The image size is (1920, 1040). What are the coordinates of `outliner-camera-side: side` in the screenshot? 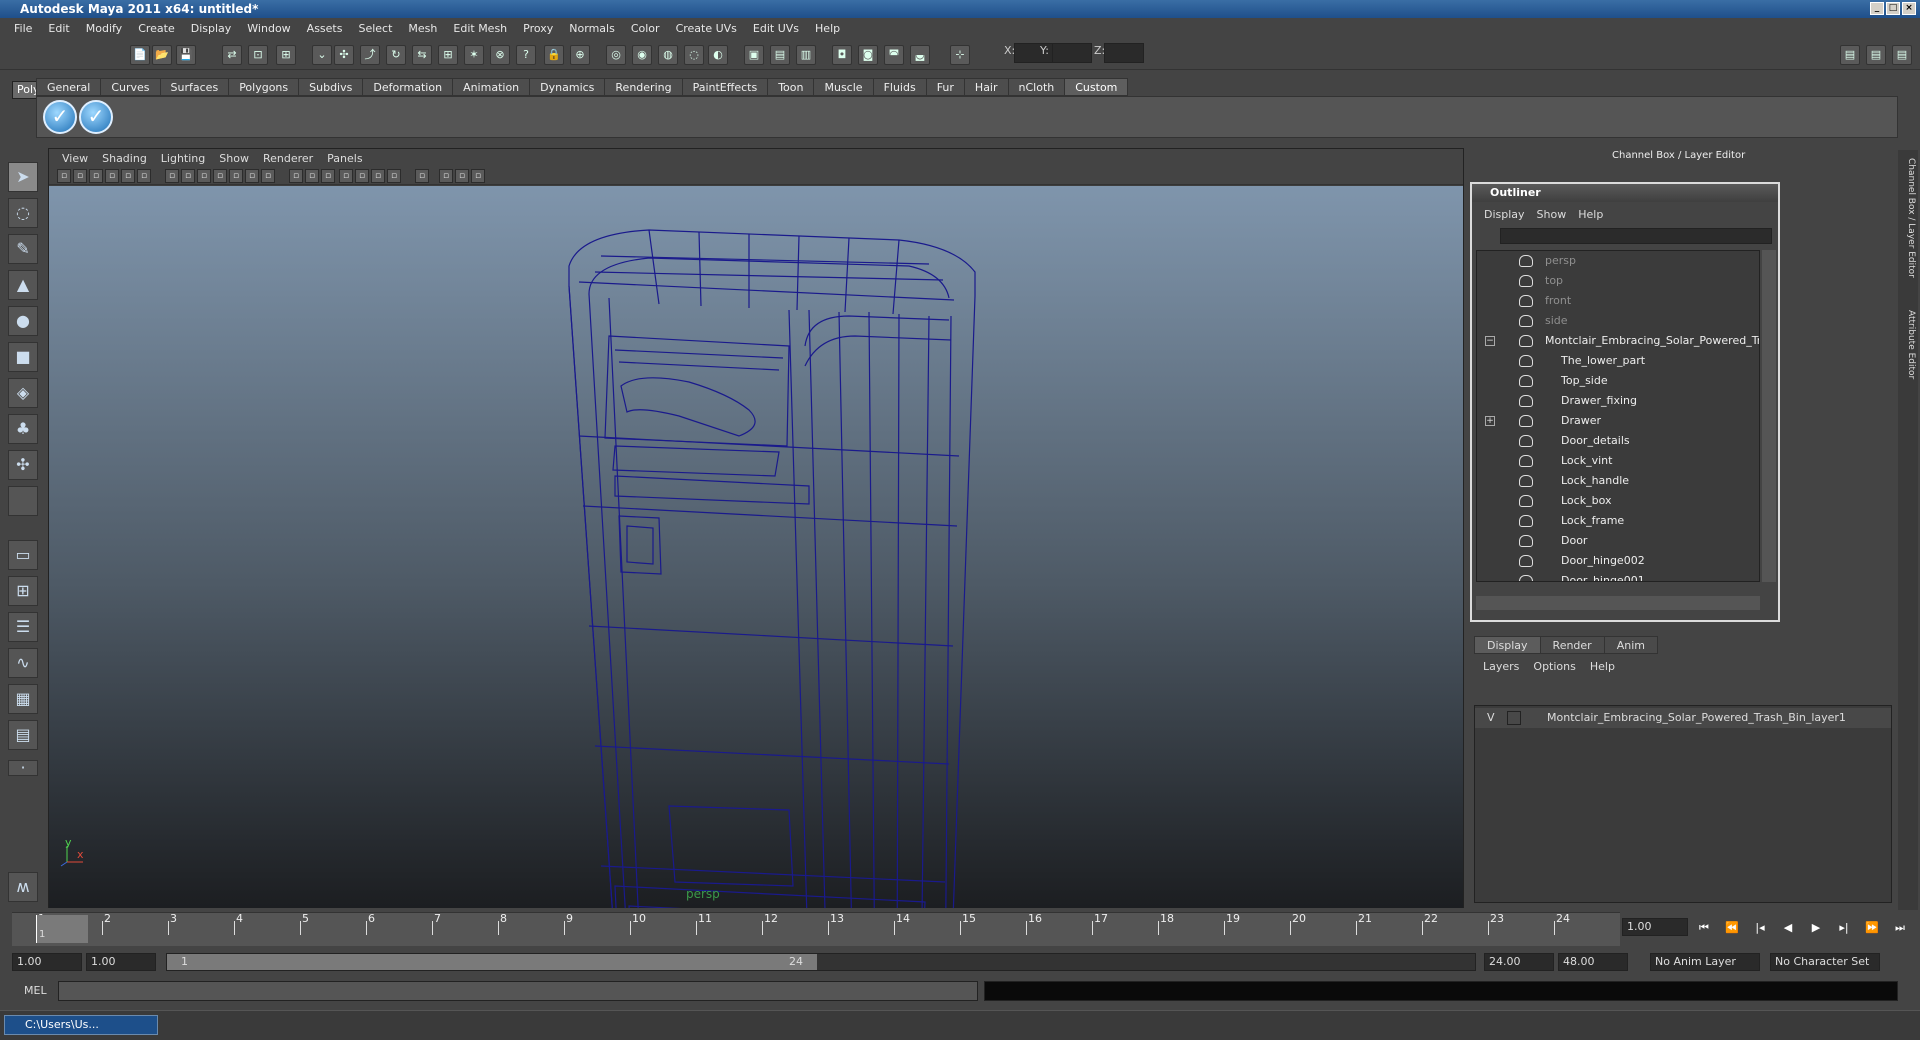 It's located at (1618, 321).